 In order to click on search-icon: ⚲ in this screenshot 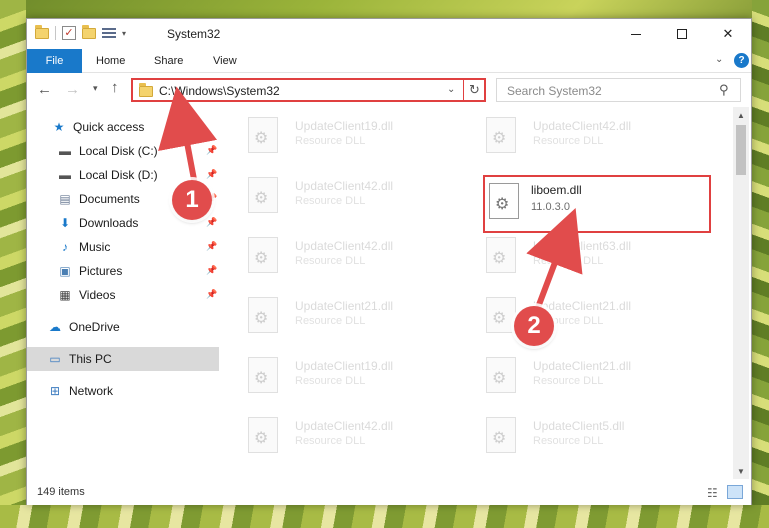, I will do `click(724, 90)`.